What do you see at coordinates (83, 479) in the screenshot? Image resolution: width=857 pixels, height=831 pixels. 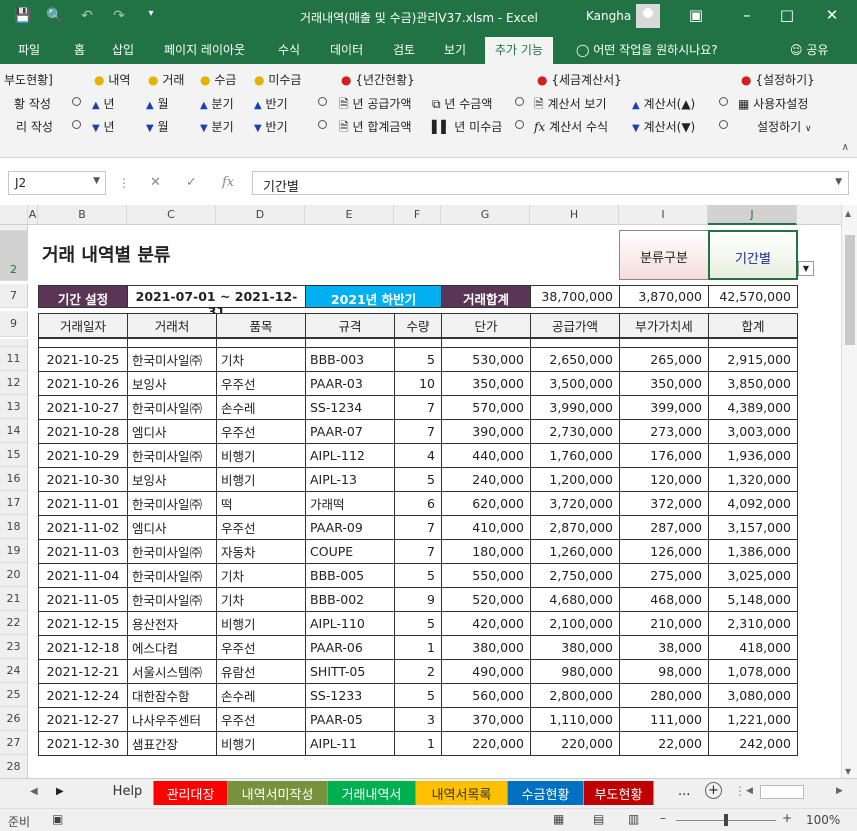 I see `date-cell: 2021-10-30` at bounding box center [83, 479].